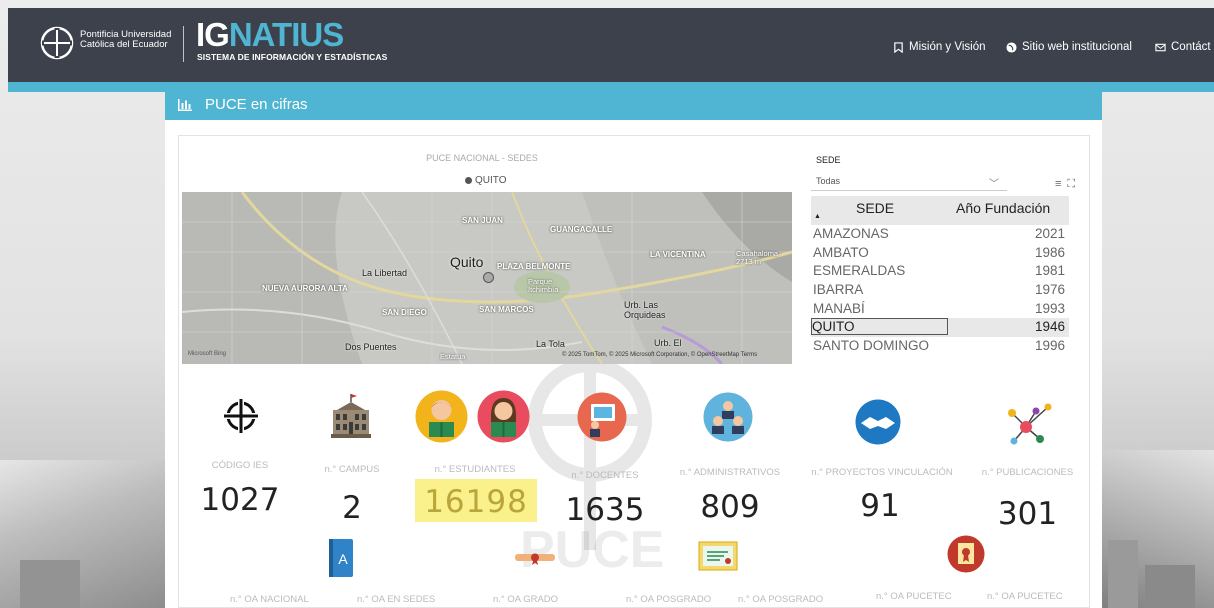 Image resolution: width=1214 pixels, height=608 pixels. Describe the element at coordinates (269, 599) in the screenshot. I see `oa-label-nacional: n.° OA NACIONAL` at that location.